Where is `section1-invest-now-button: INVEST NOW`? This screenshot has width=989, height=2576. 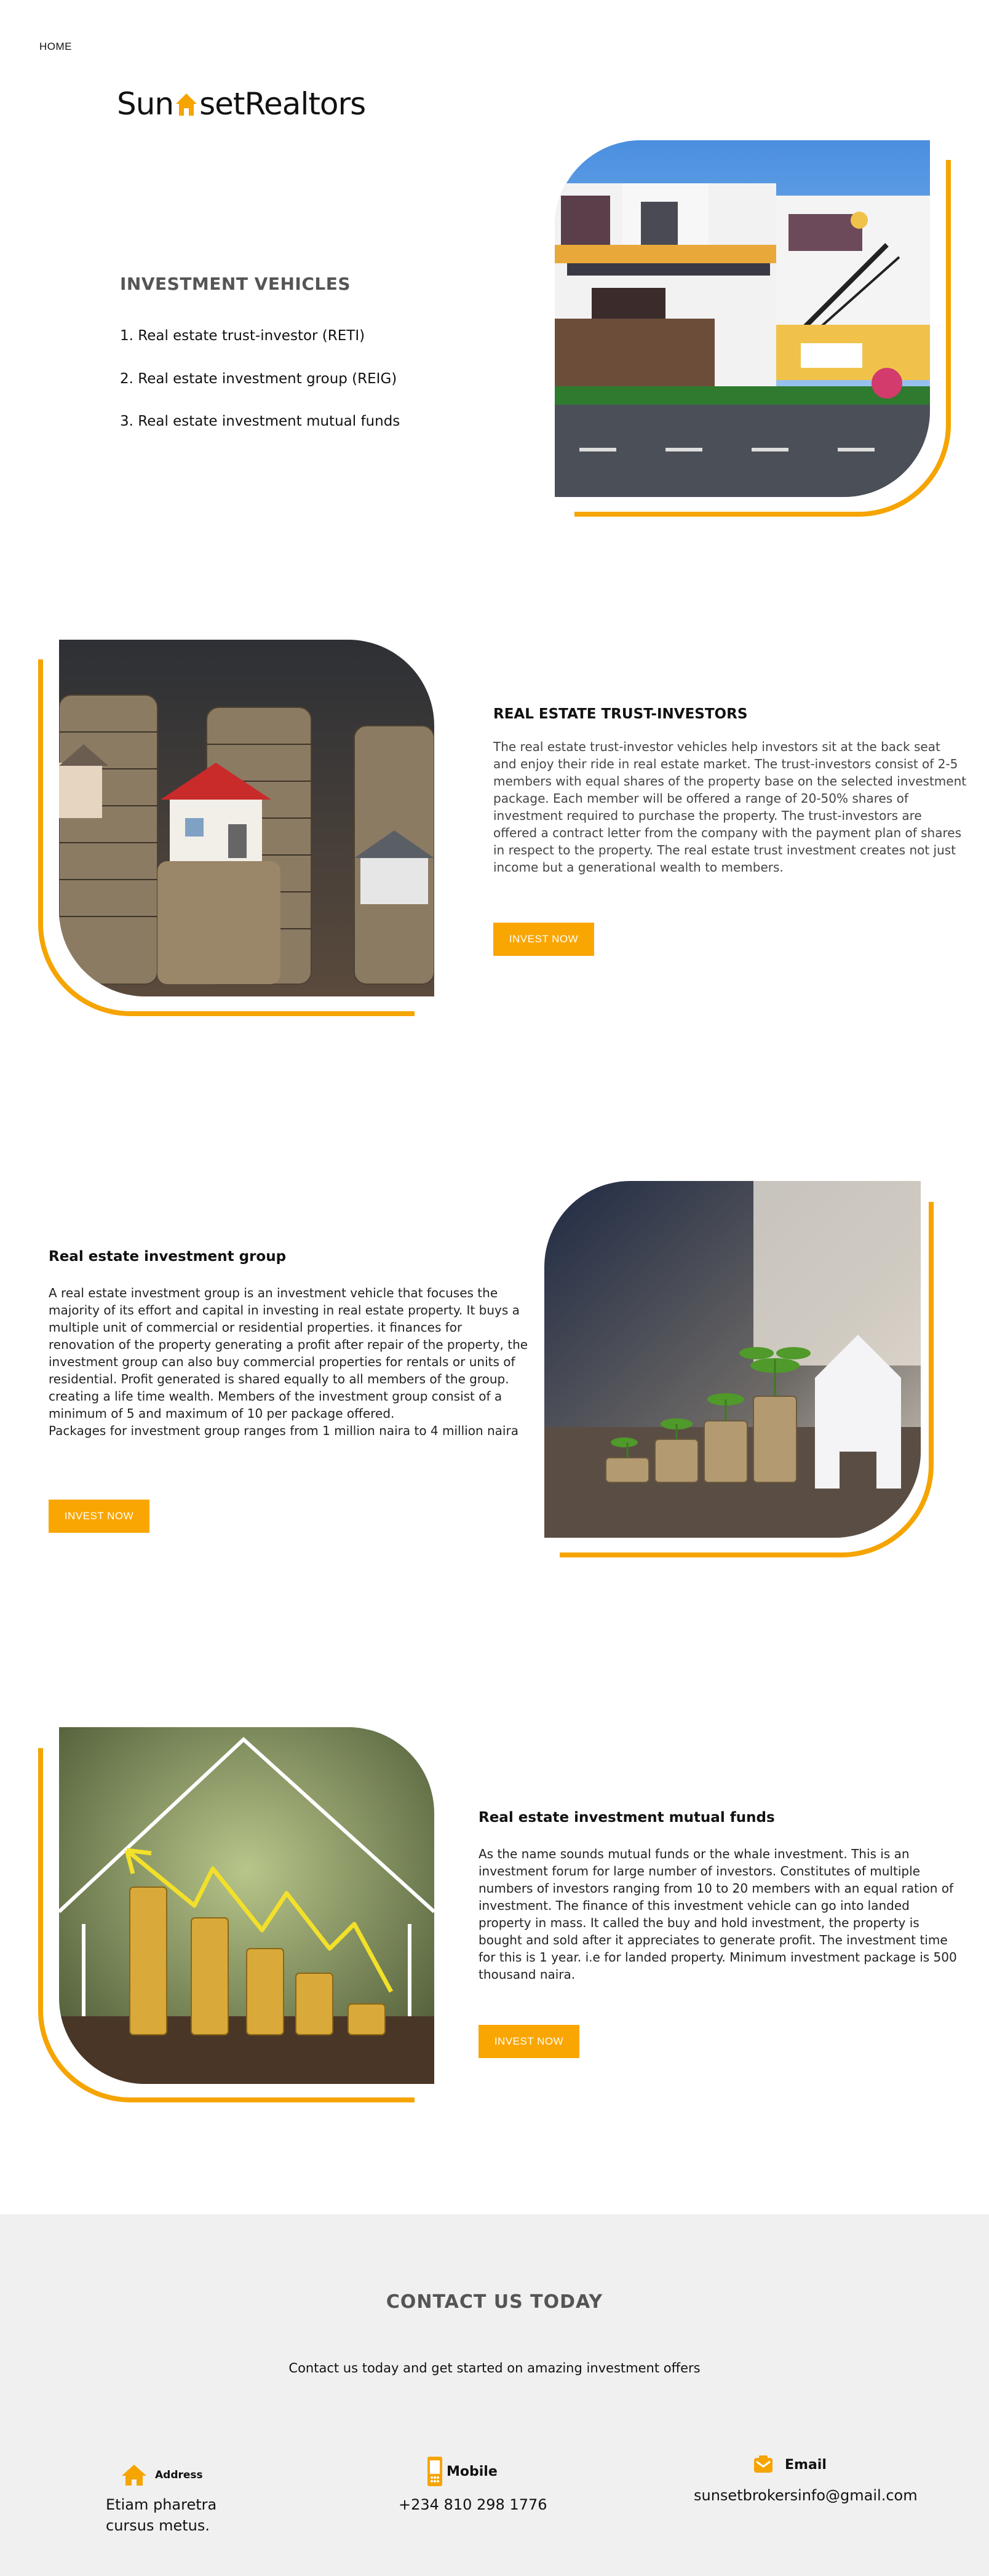 section1-invest-now-button: INVEST NOW is located at coordinates (544, 939).